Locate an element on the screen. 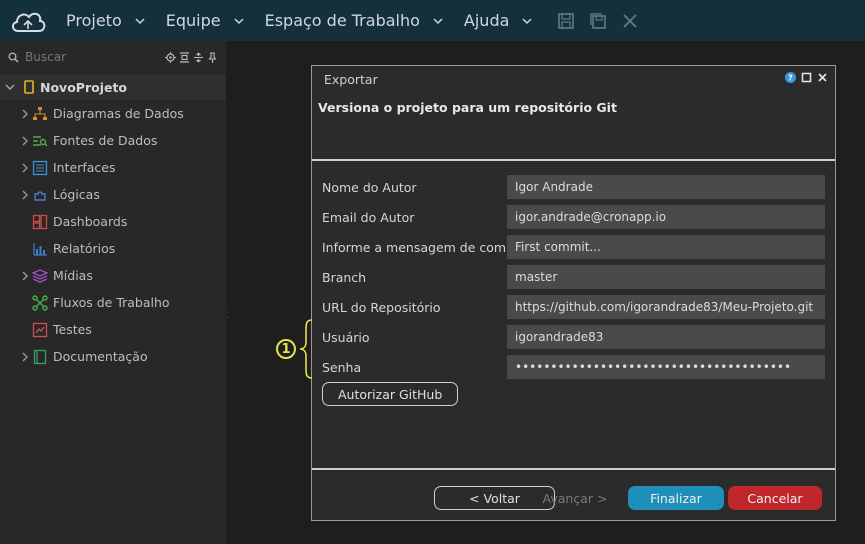 This screenshot has height=544, width=865. tree-item-relatorios: Relatórios is located at coordinates (113, 248).